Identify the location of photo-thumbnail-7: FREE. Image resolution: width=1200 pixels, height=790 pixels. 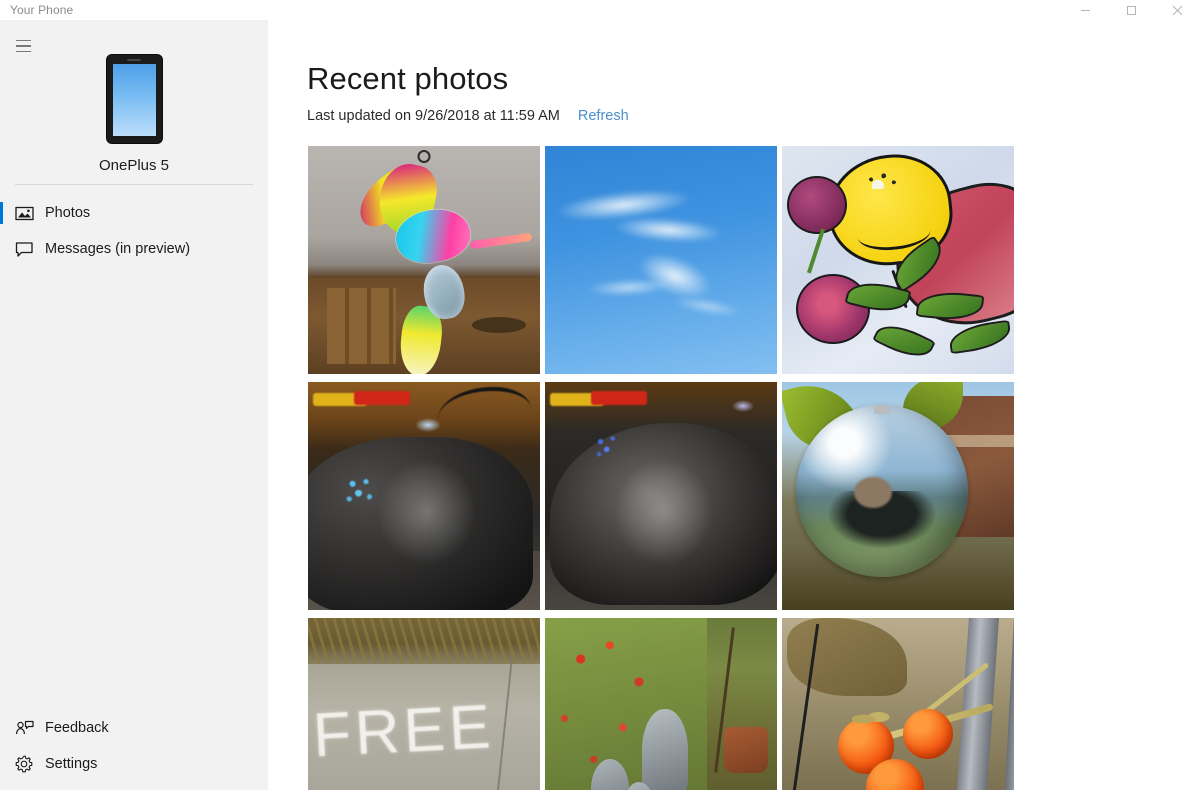
(424, 704).